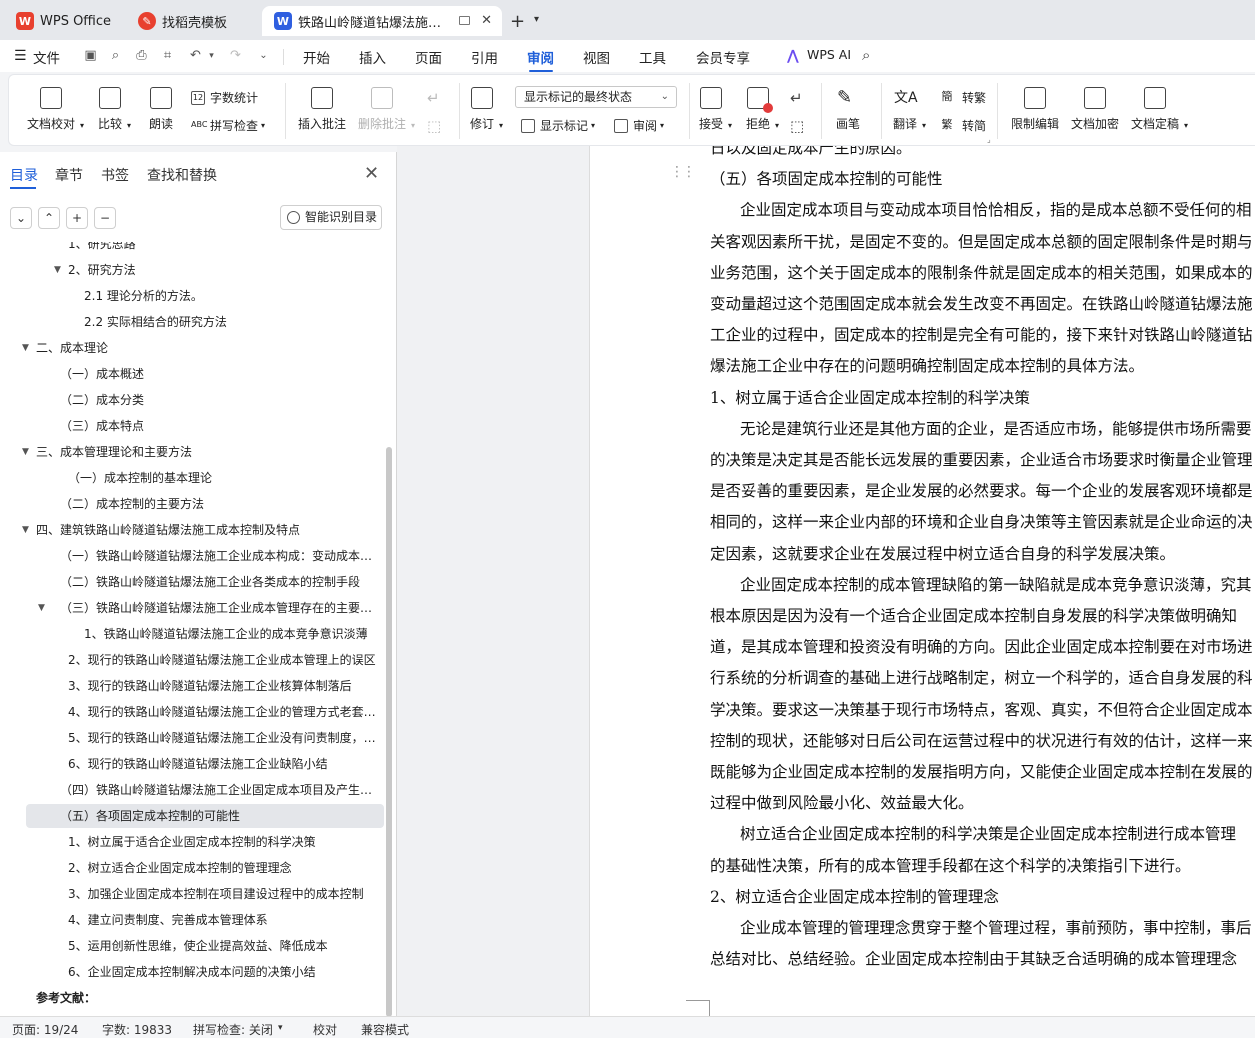  What do you see at coordinates (223, 660) in the screenshot?
I see `toc-item: 2、现行的铁路山岭隧道钻爆法施工企业成本管理上的误区` at bounding box center [223, 660].